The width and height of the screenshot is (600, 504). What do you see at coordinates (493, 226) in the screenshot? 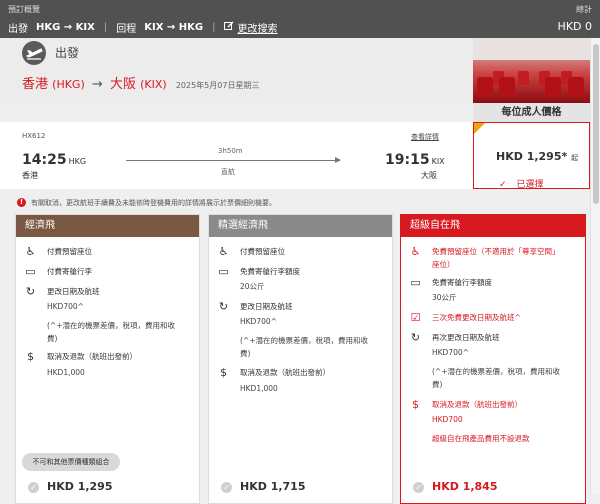
I see `fare-name: 超級自在飛` at bounding box center [493, 226].